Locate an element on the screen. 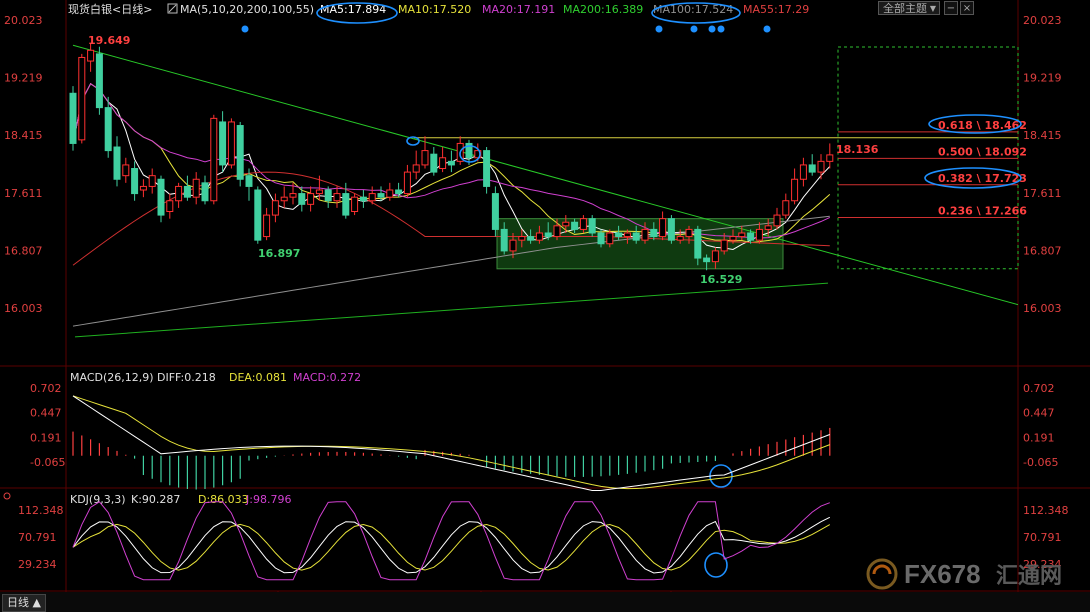 The height and width of the screenshot is (612, 1090). watermark-text: FX678 is located at coordinates (942, 574).